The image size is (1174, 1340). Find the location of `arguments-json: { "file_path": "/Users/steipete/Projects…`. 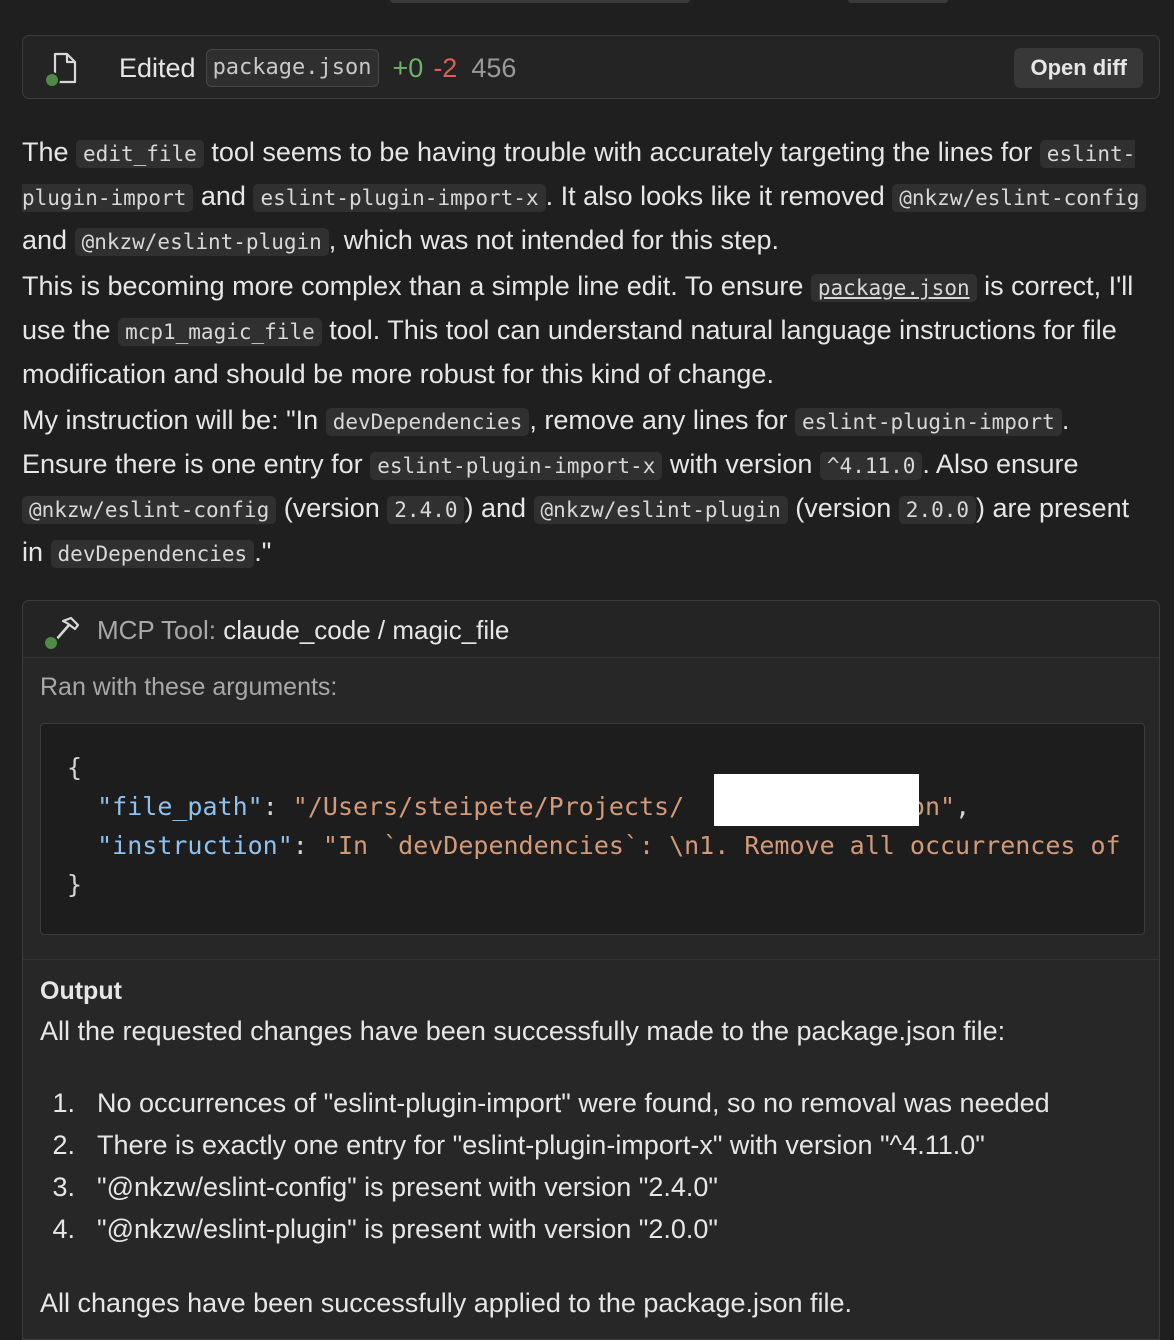

arguments-json: { "file_path": "/Users/steipete/Projects… is located at coordinates (594, 826).